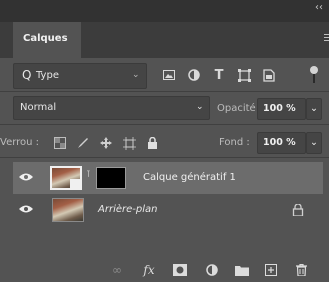 The image size is (329, 282). I want to click on layers-panel-footer: ∞ fx, so click(164, 270).